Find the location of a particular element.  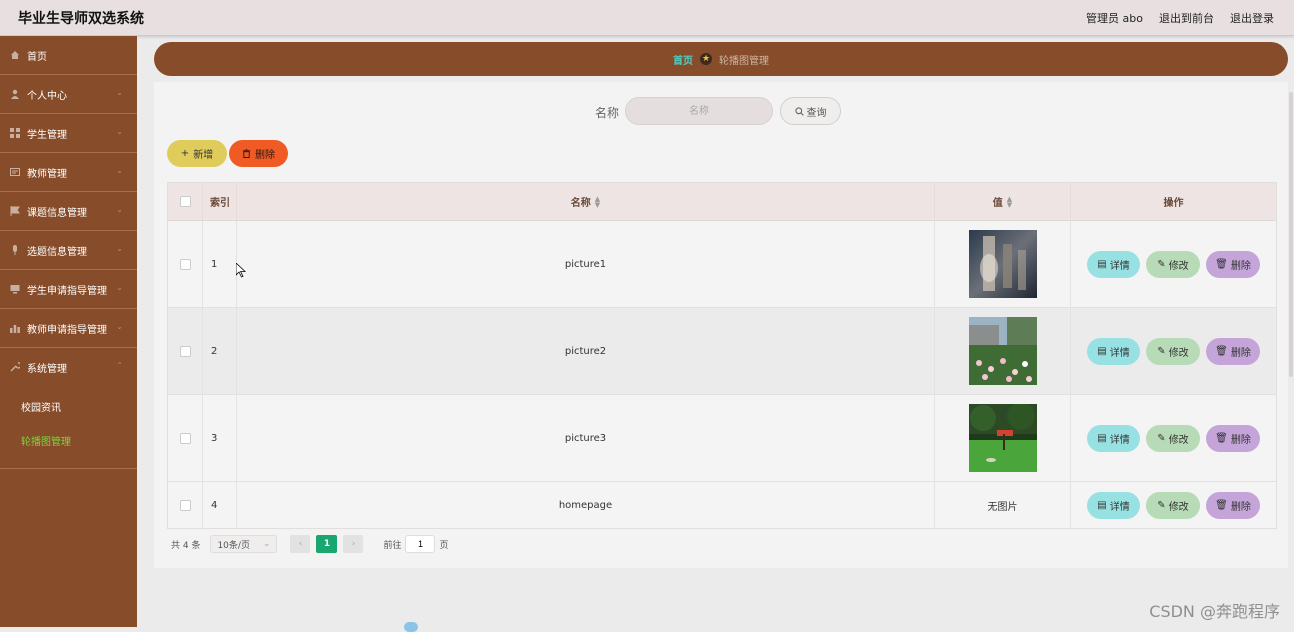

row-check-cell is located at coordinates (185, 438).